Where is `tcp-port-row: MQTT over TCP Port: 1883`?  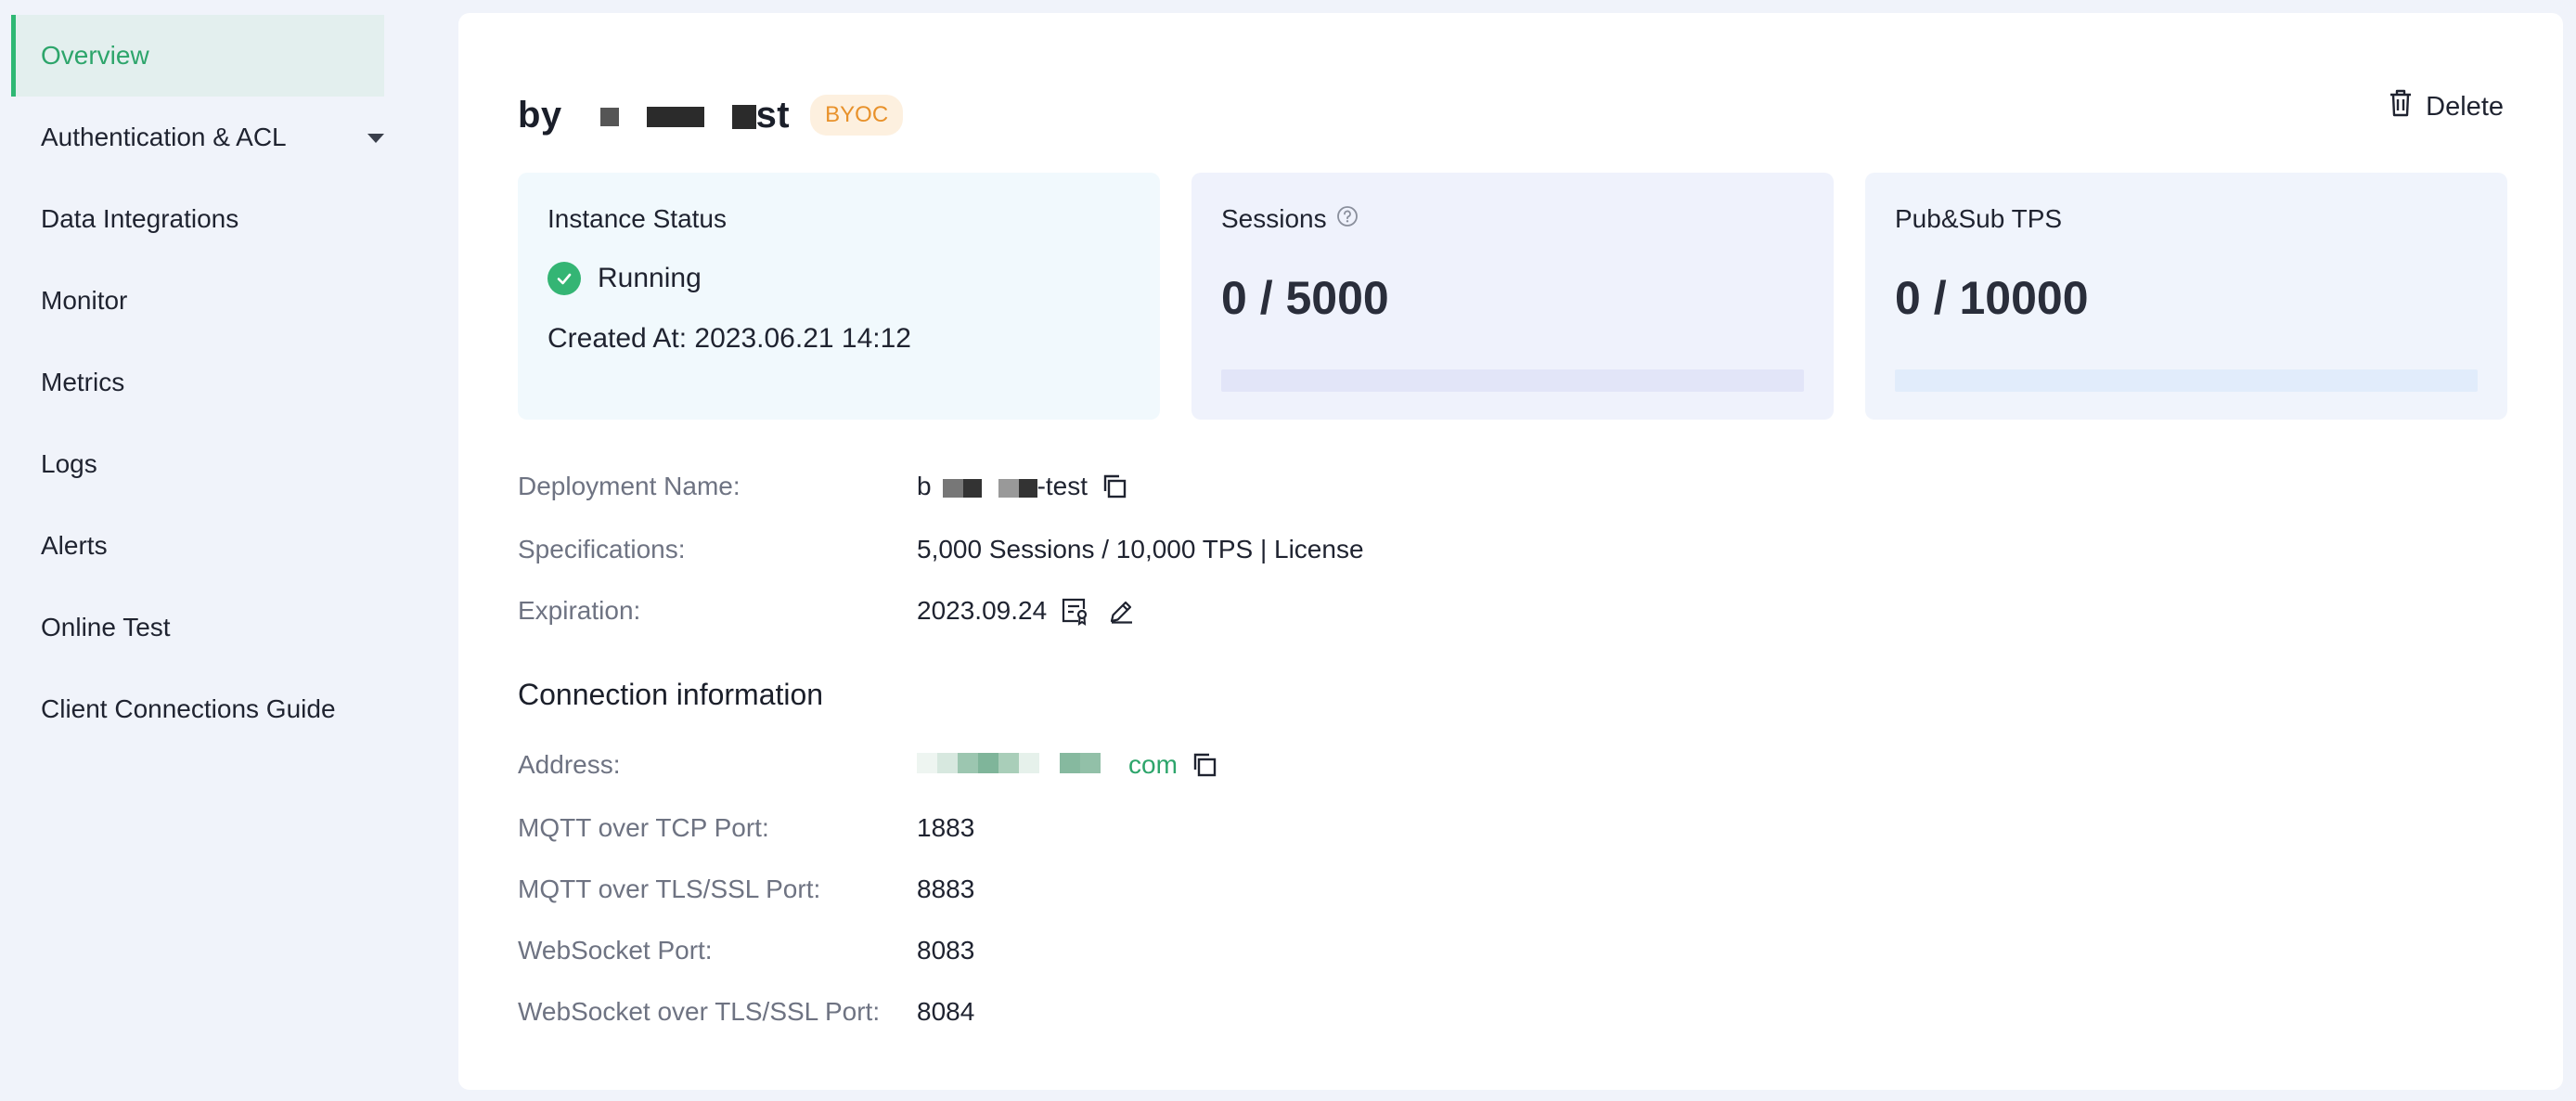 tcp-port-row: MQTT over TCP Port: 1883 is located at coordinates (746, 828).